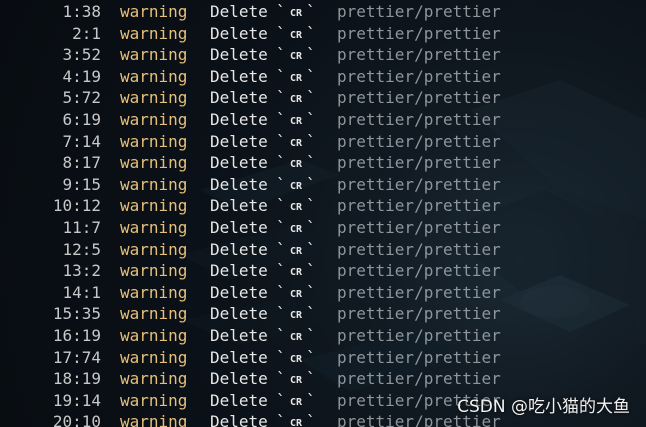 The height and width of the screenshot is (427, 646). Describe the element at coordinates (76, 419) in the screenshot. I see `line-column: 20:10` at that location.